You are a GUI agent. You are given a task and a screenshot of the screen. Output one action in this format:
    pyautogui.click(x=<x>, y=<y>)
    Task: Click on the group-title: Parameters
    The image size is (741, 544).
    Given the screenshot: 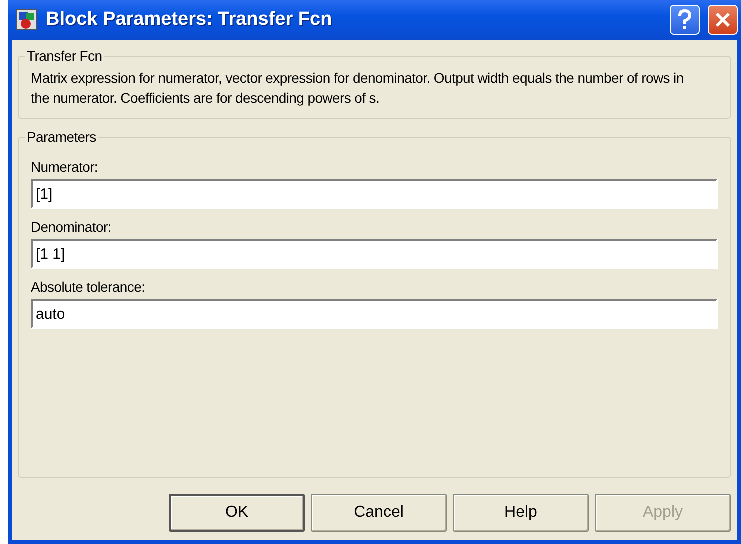 What is the action you would take?
    pyautogui.click(x=62, y=137)
    